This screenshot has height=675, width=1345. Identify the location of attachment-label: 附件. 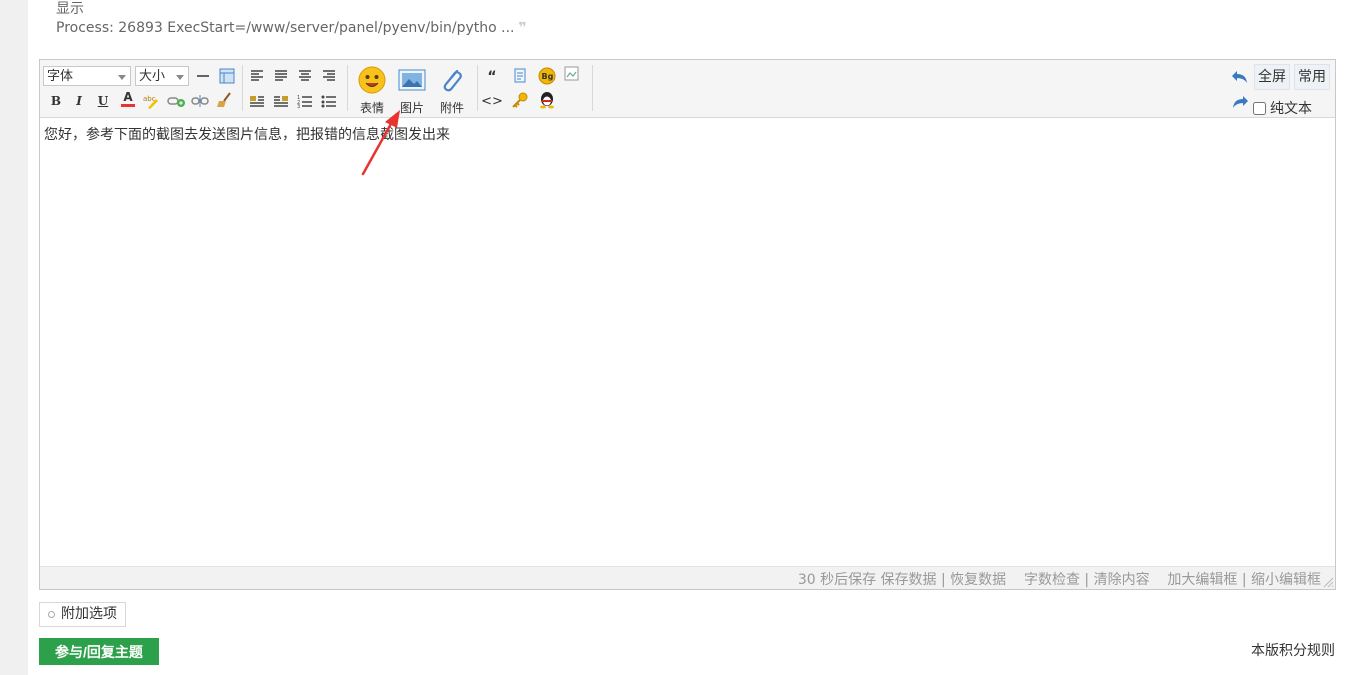
(451, 108).